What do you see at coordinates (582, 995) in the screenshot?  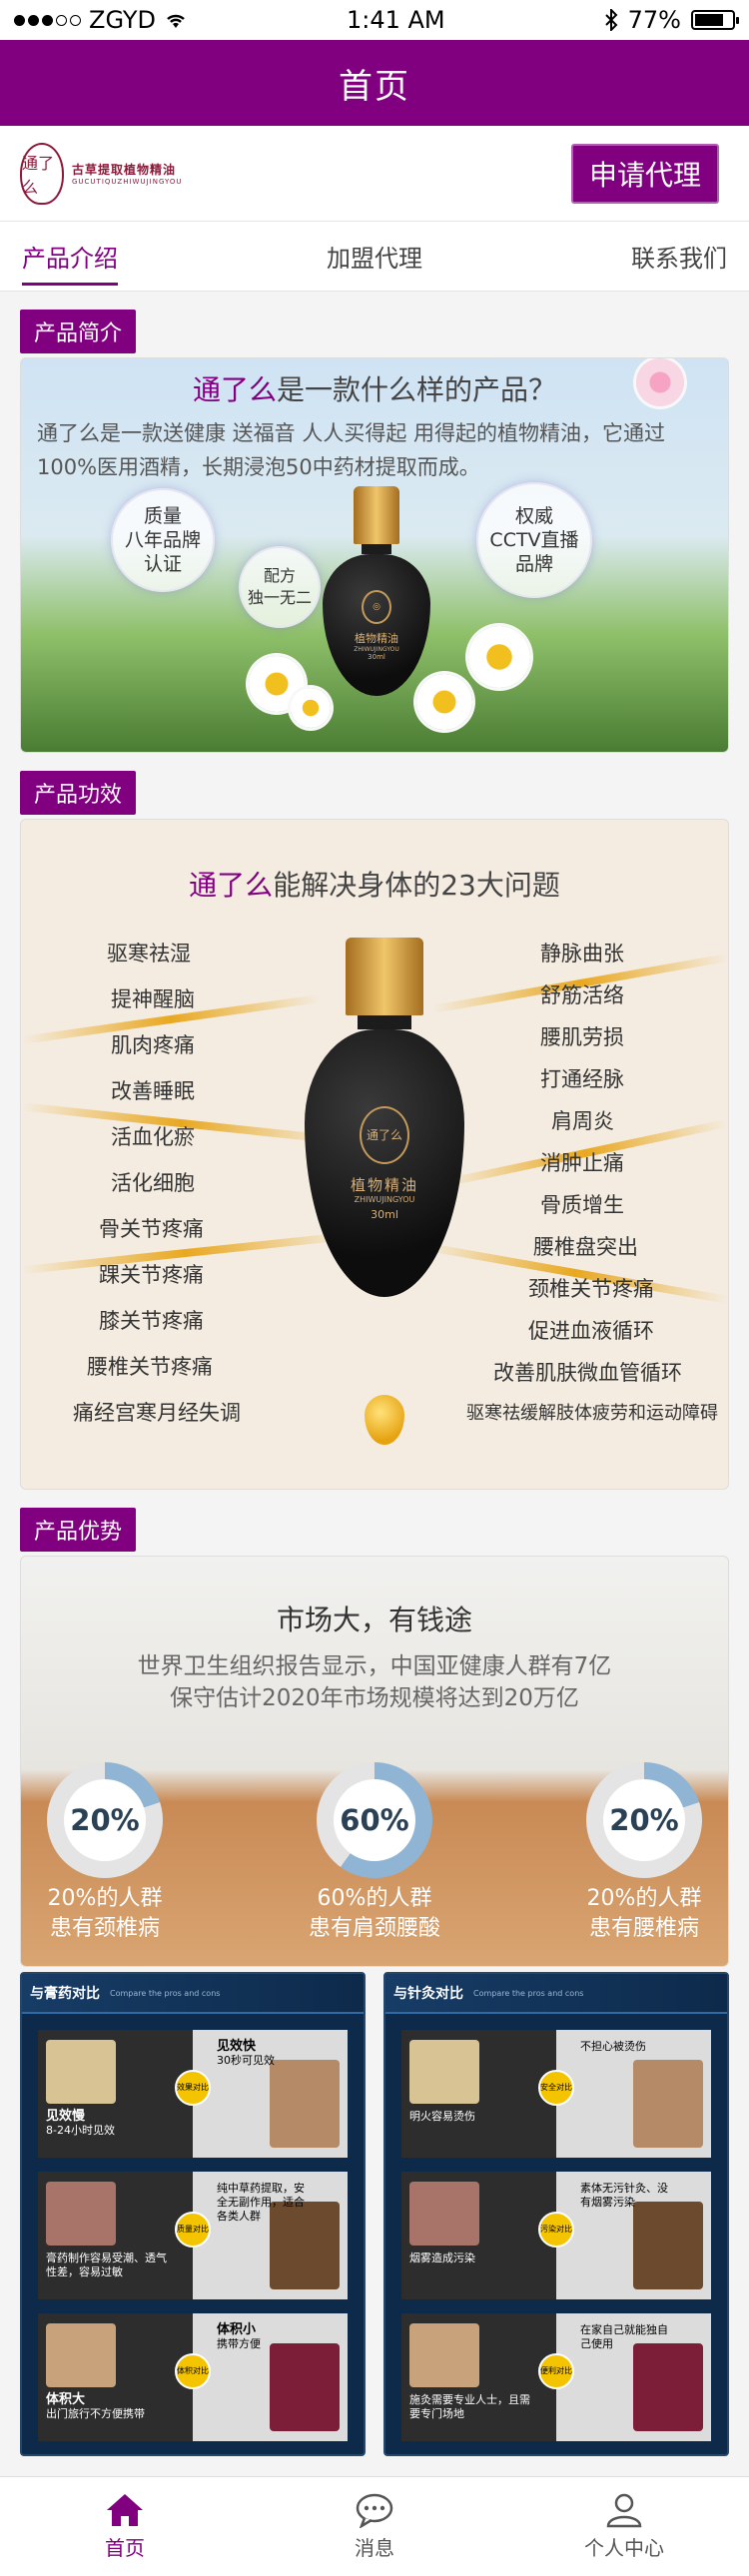 I see `efficacy-item: 舒筋活络` at bounding box center [582, 995].